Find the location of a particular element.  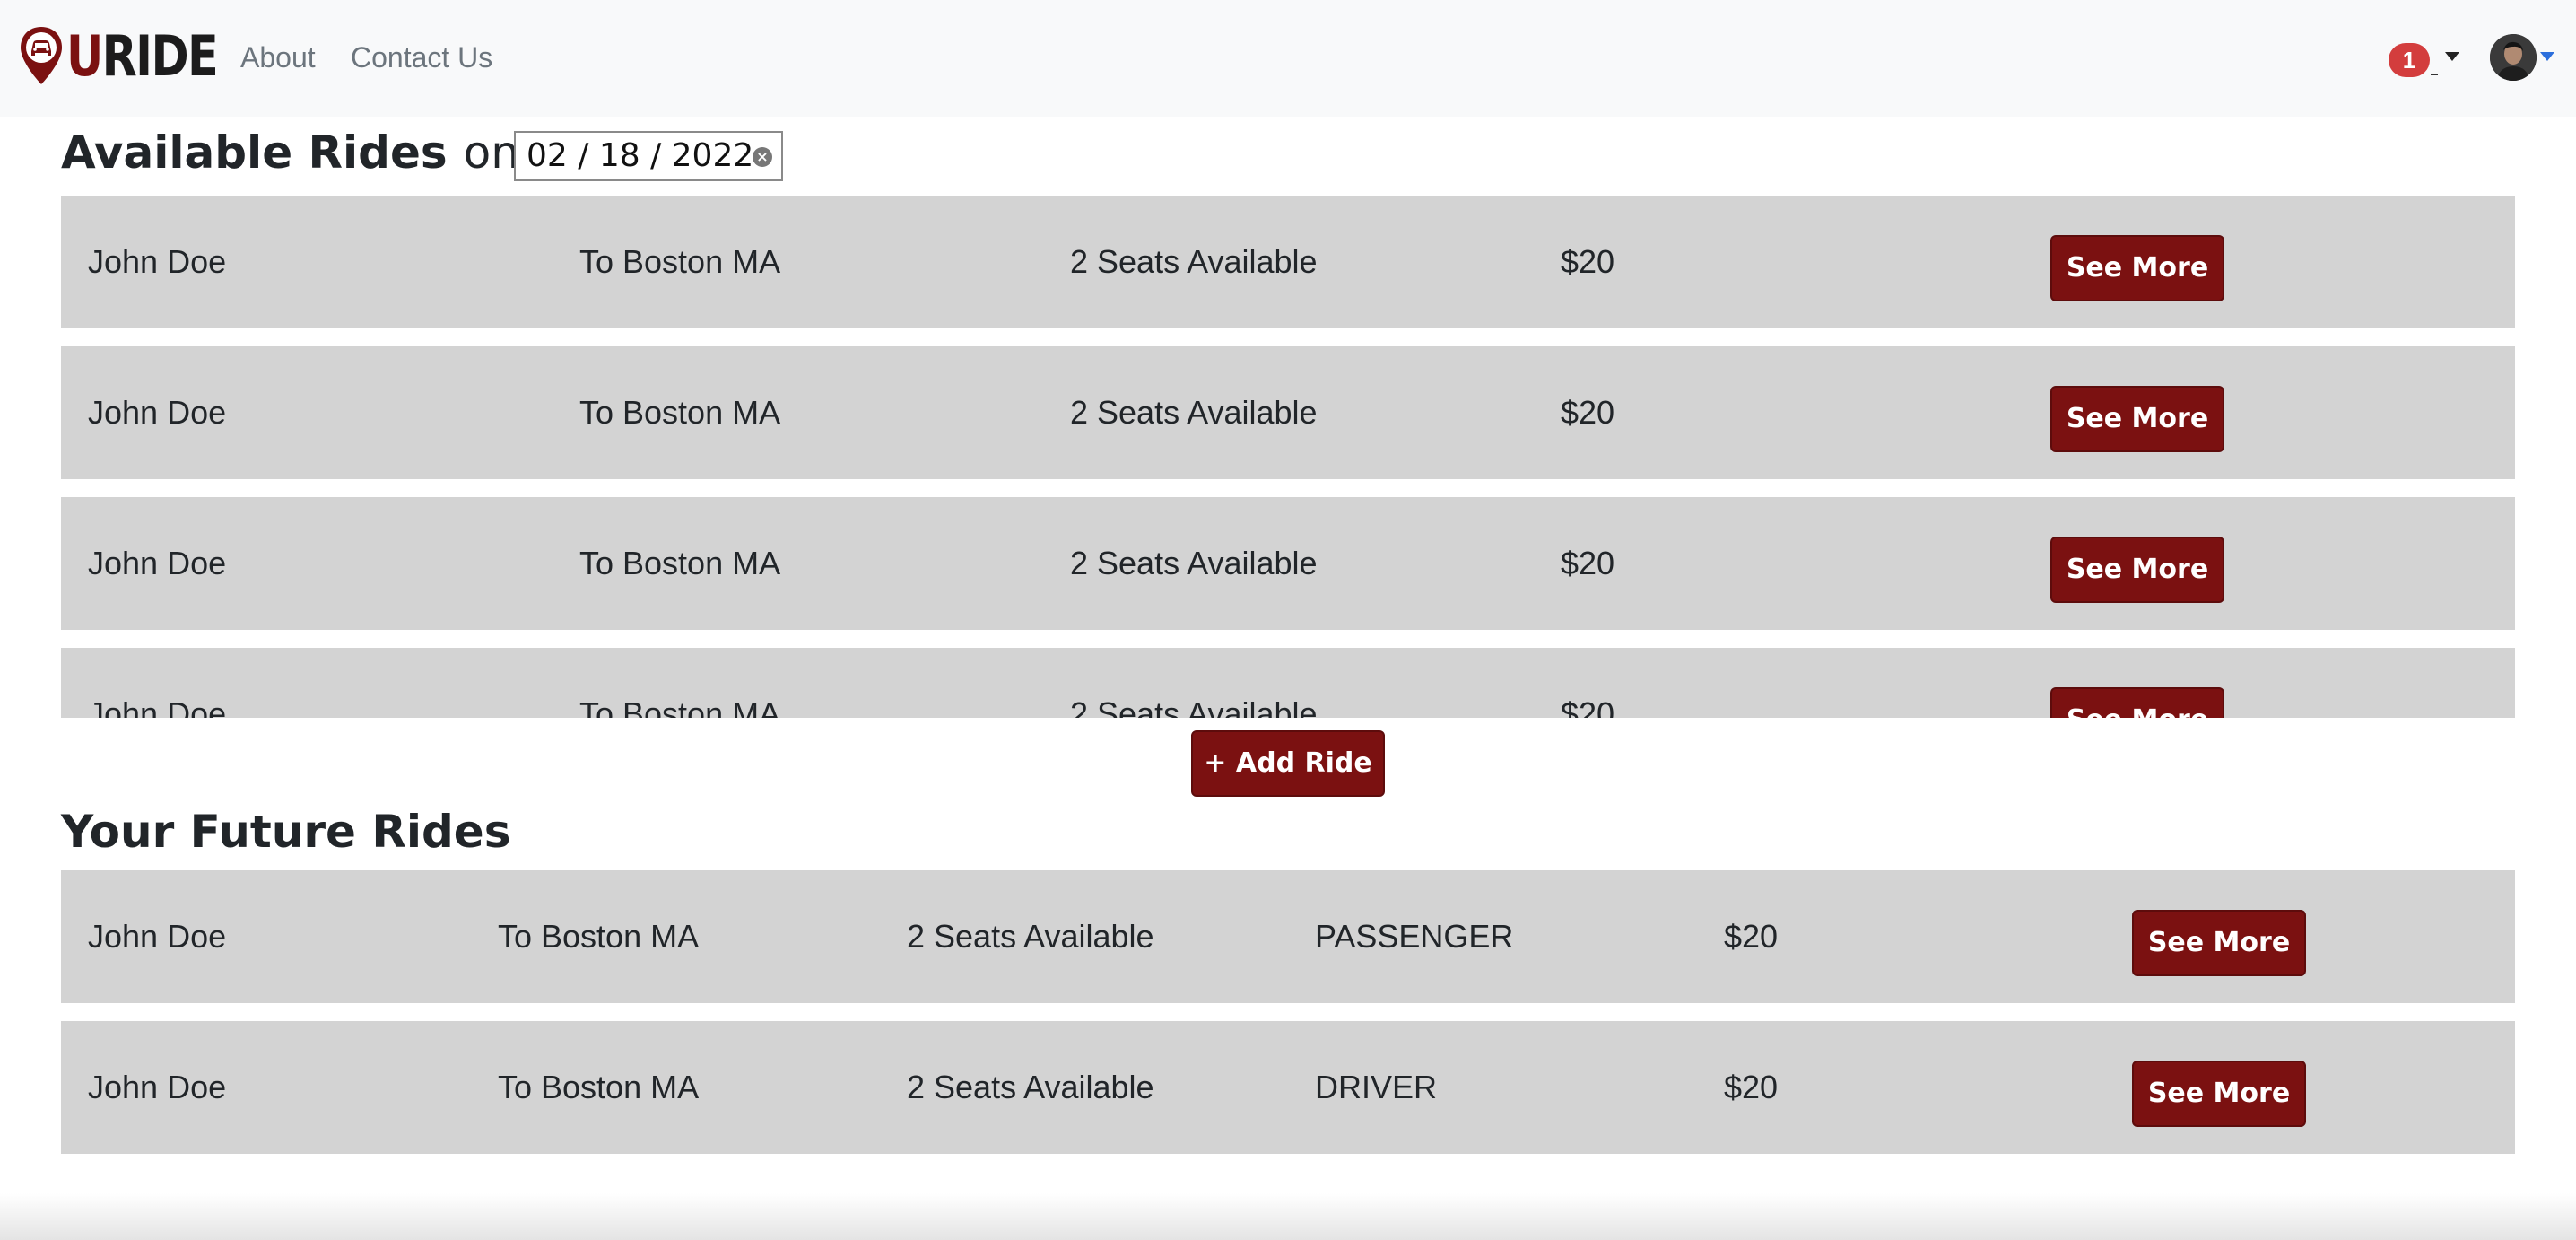

ride-role: DRIVER is located at coordinates (1376, 1087).